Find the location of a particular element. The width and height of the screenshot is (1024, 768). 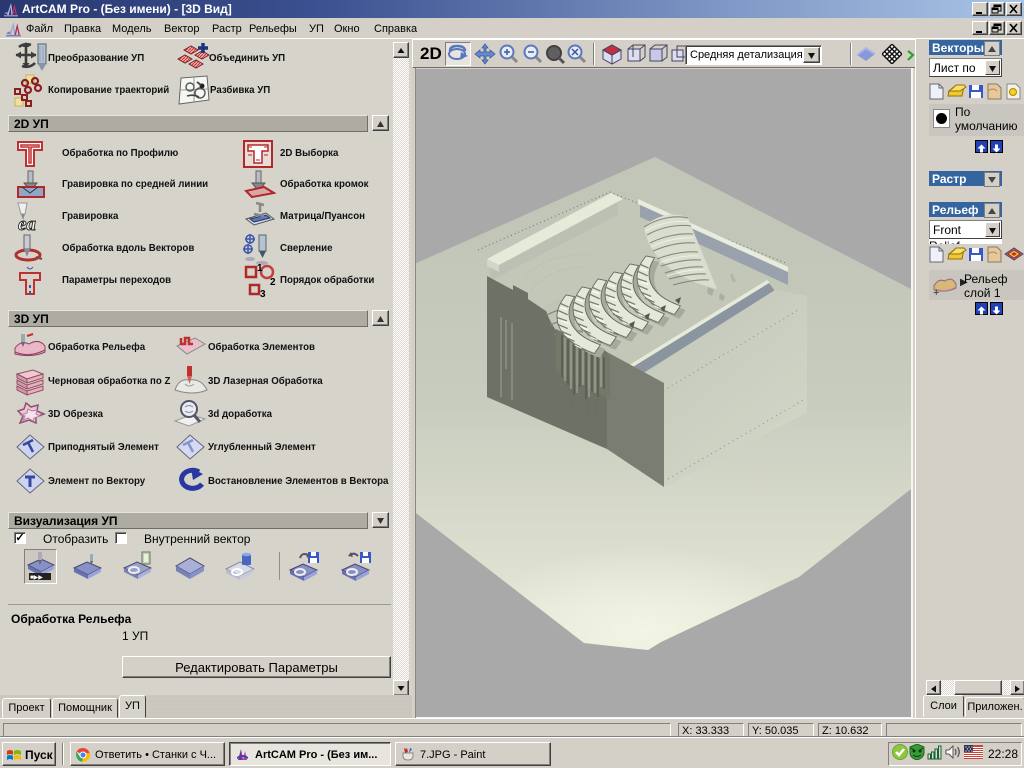

svg-text: 3 is located at coordinates (263, 294).